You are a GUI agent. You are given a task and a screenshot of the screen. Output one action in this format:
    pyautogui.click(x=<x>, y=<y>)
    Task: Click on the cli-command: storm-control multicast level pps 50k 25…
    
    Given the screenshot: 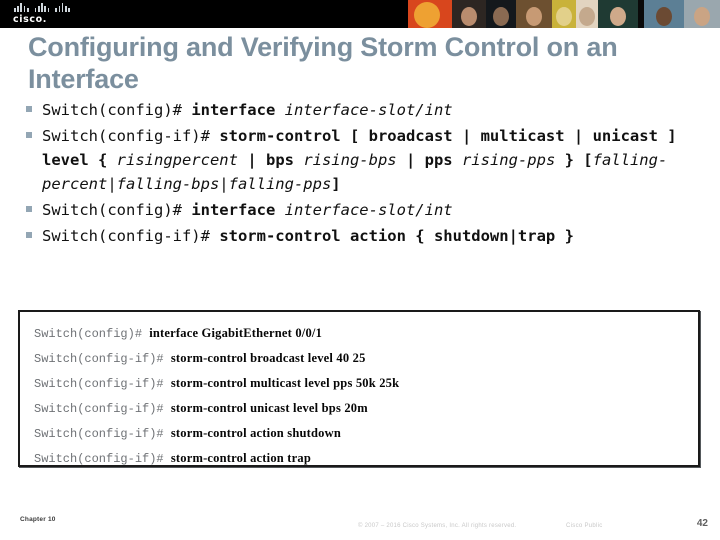 What is the action you would take?
    pyautogui.click(x=285, y=383)
    